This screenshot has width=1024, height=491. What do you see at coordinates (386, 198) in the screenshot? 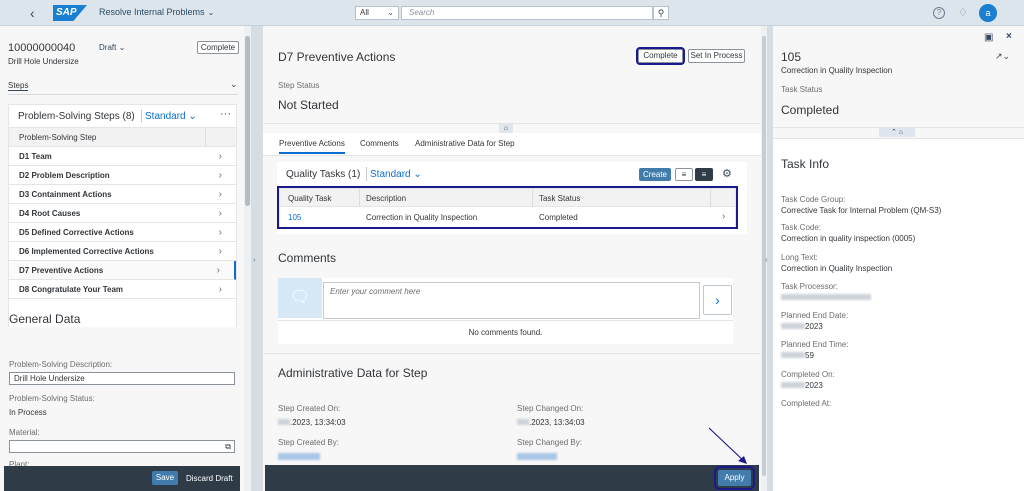
I see `column-header: Description` at bounding box center [386, 198].